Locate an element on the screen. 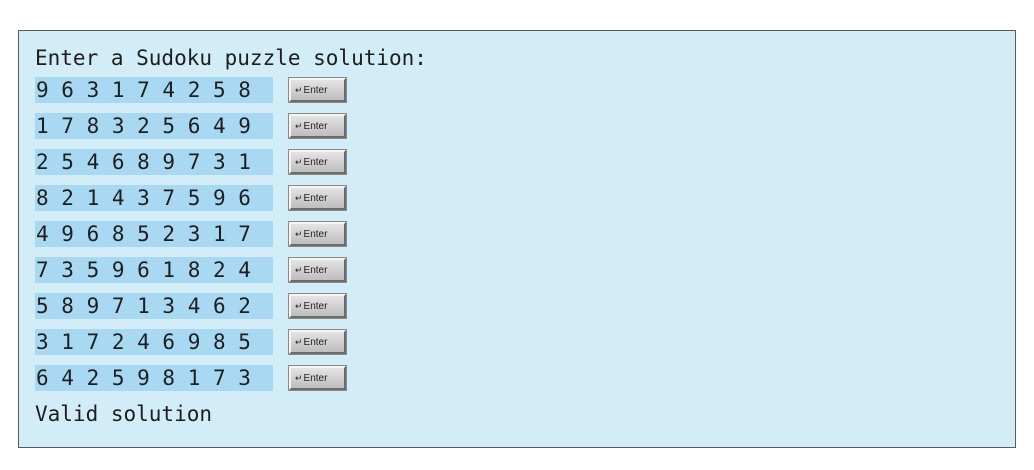 This screenshot has height=470, width=1034. result-text: Valid solution is located at coordinates (124, 414).